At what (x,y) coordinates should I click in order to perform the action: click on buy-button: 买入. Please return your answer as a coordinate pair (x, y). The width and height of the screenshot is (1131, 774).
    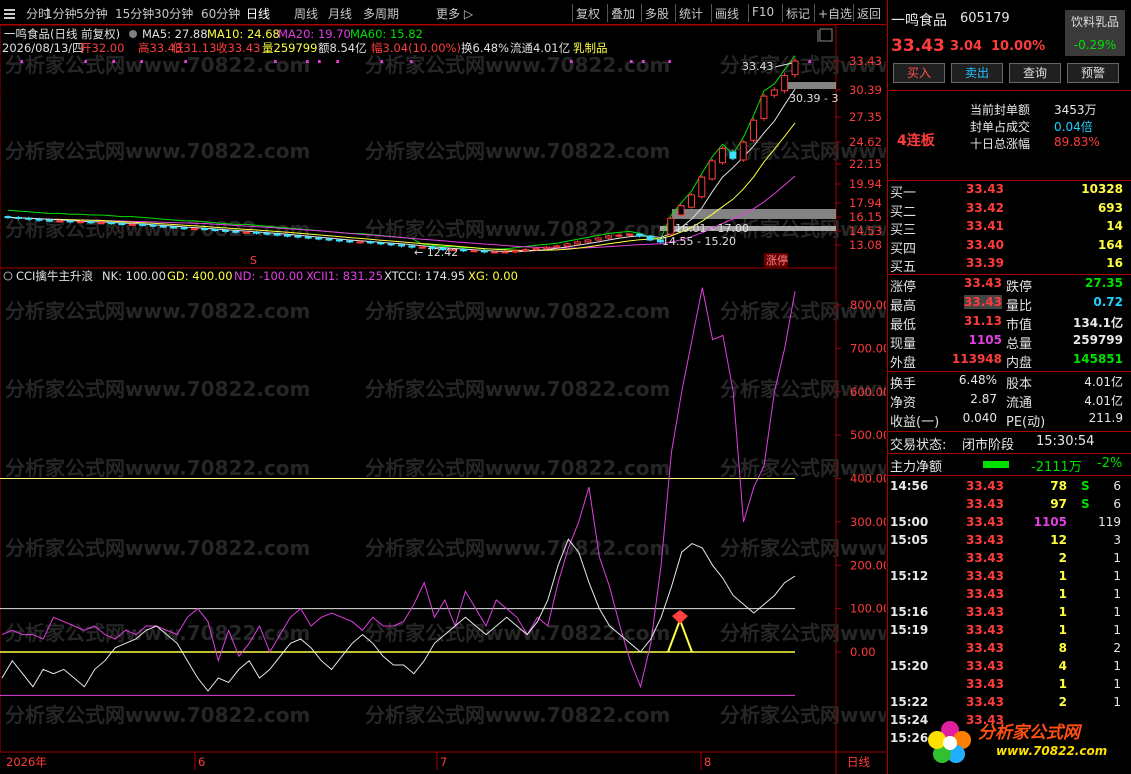
    Looking at the image, I should click on (919, 73).